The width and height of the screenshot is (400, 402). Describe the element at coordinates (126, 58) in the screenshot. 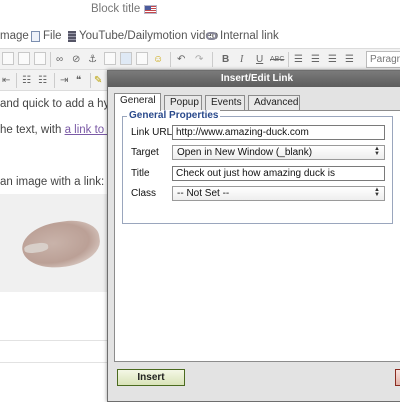

I see `insert-media-icon` at that location.